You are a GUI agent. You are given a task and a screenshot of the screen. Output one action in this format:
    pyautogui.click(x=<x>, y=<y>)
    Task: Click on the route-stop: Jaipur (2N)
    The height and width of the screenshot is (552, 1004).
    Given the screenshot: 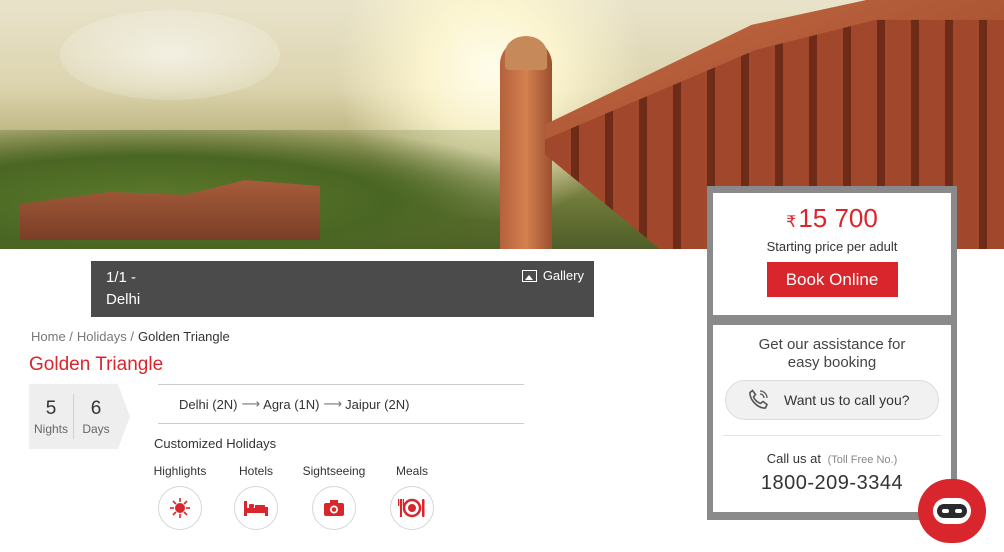 What is the action you would take?
    pyautogui.click(x=377, y=404)
    